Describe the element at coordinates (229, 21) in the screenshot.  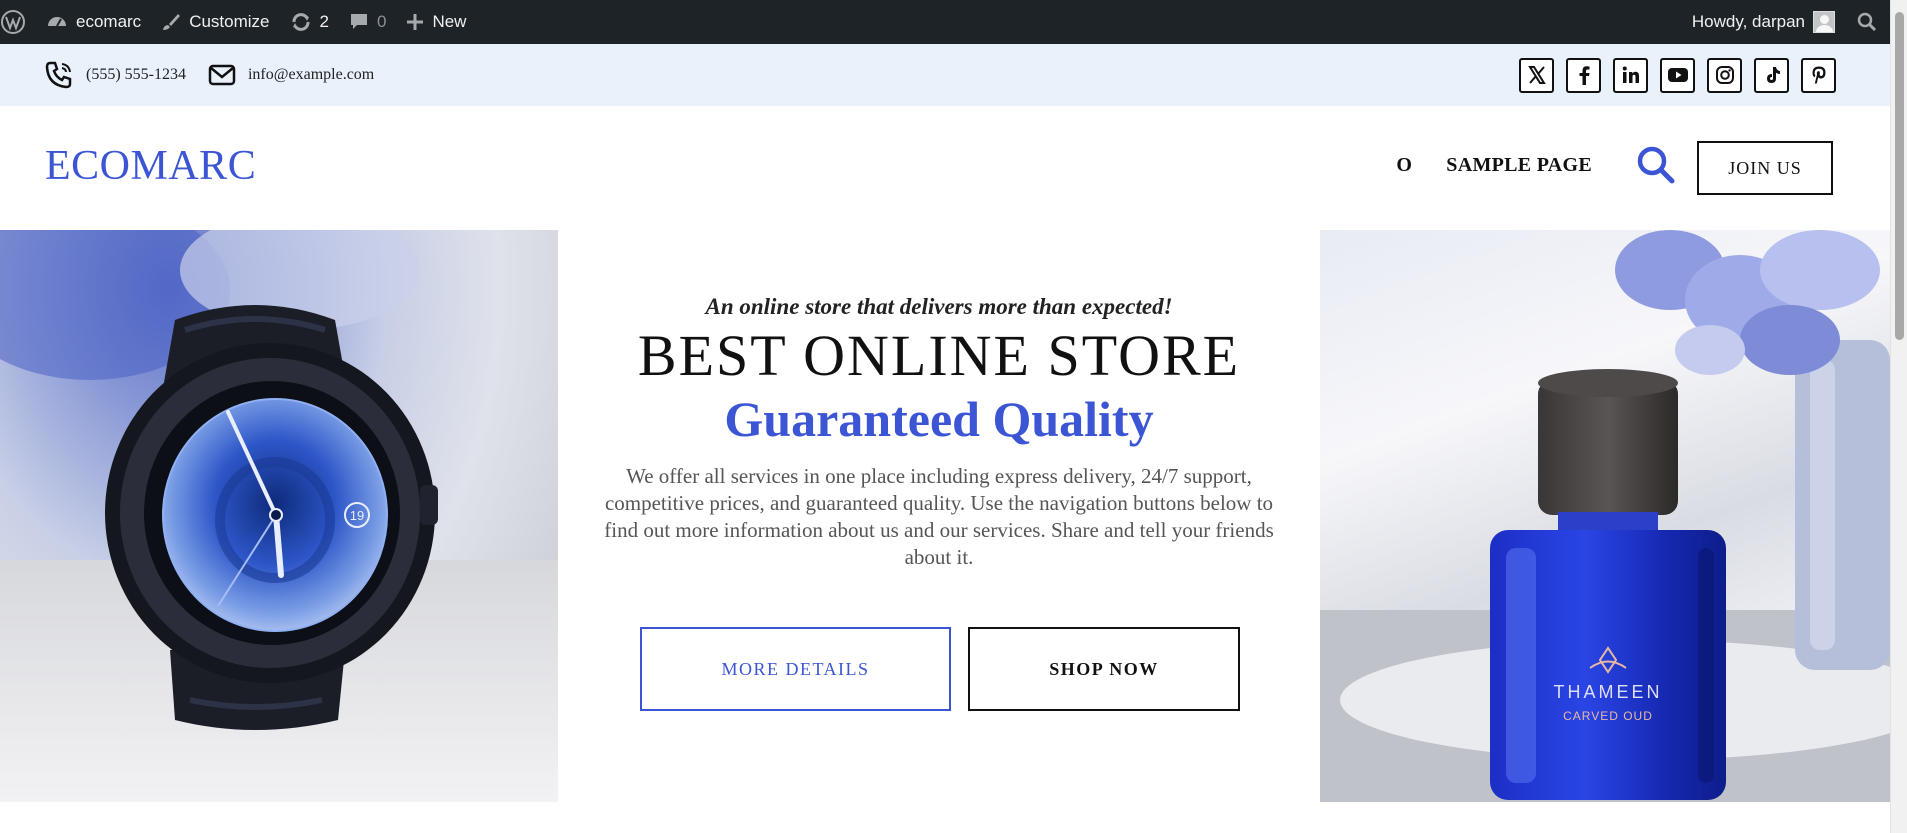
I see `customize-label: Customize` at that location.